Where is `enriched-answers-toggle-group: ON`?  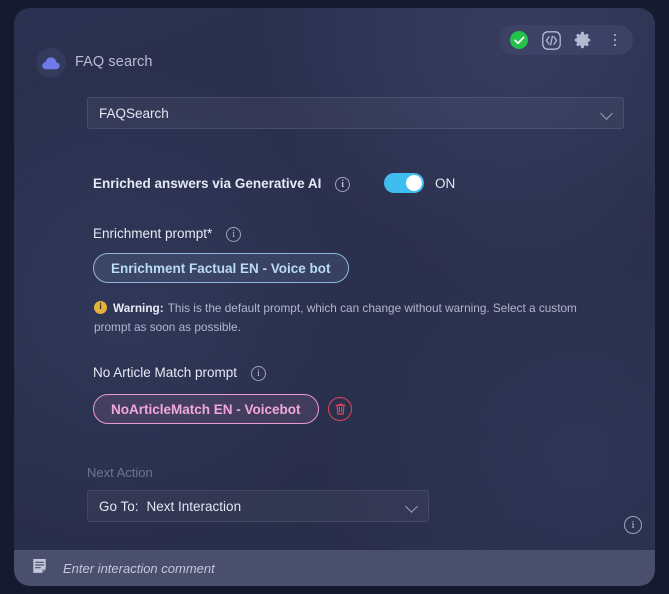
enriched-answers-toggle-group: ON is located at coordinates (419, 183).